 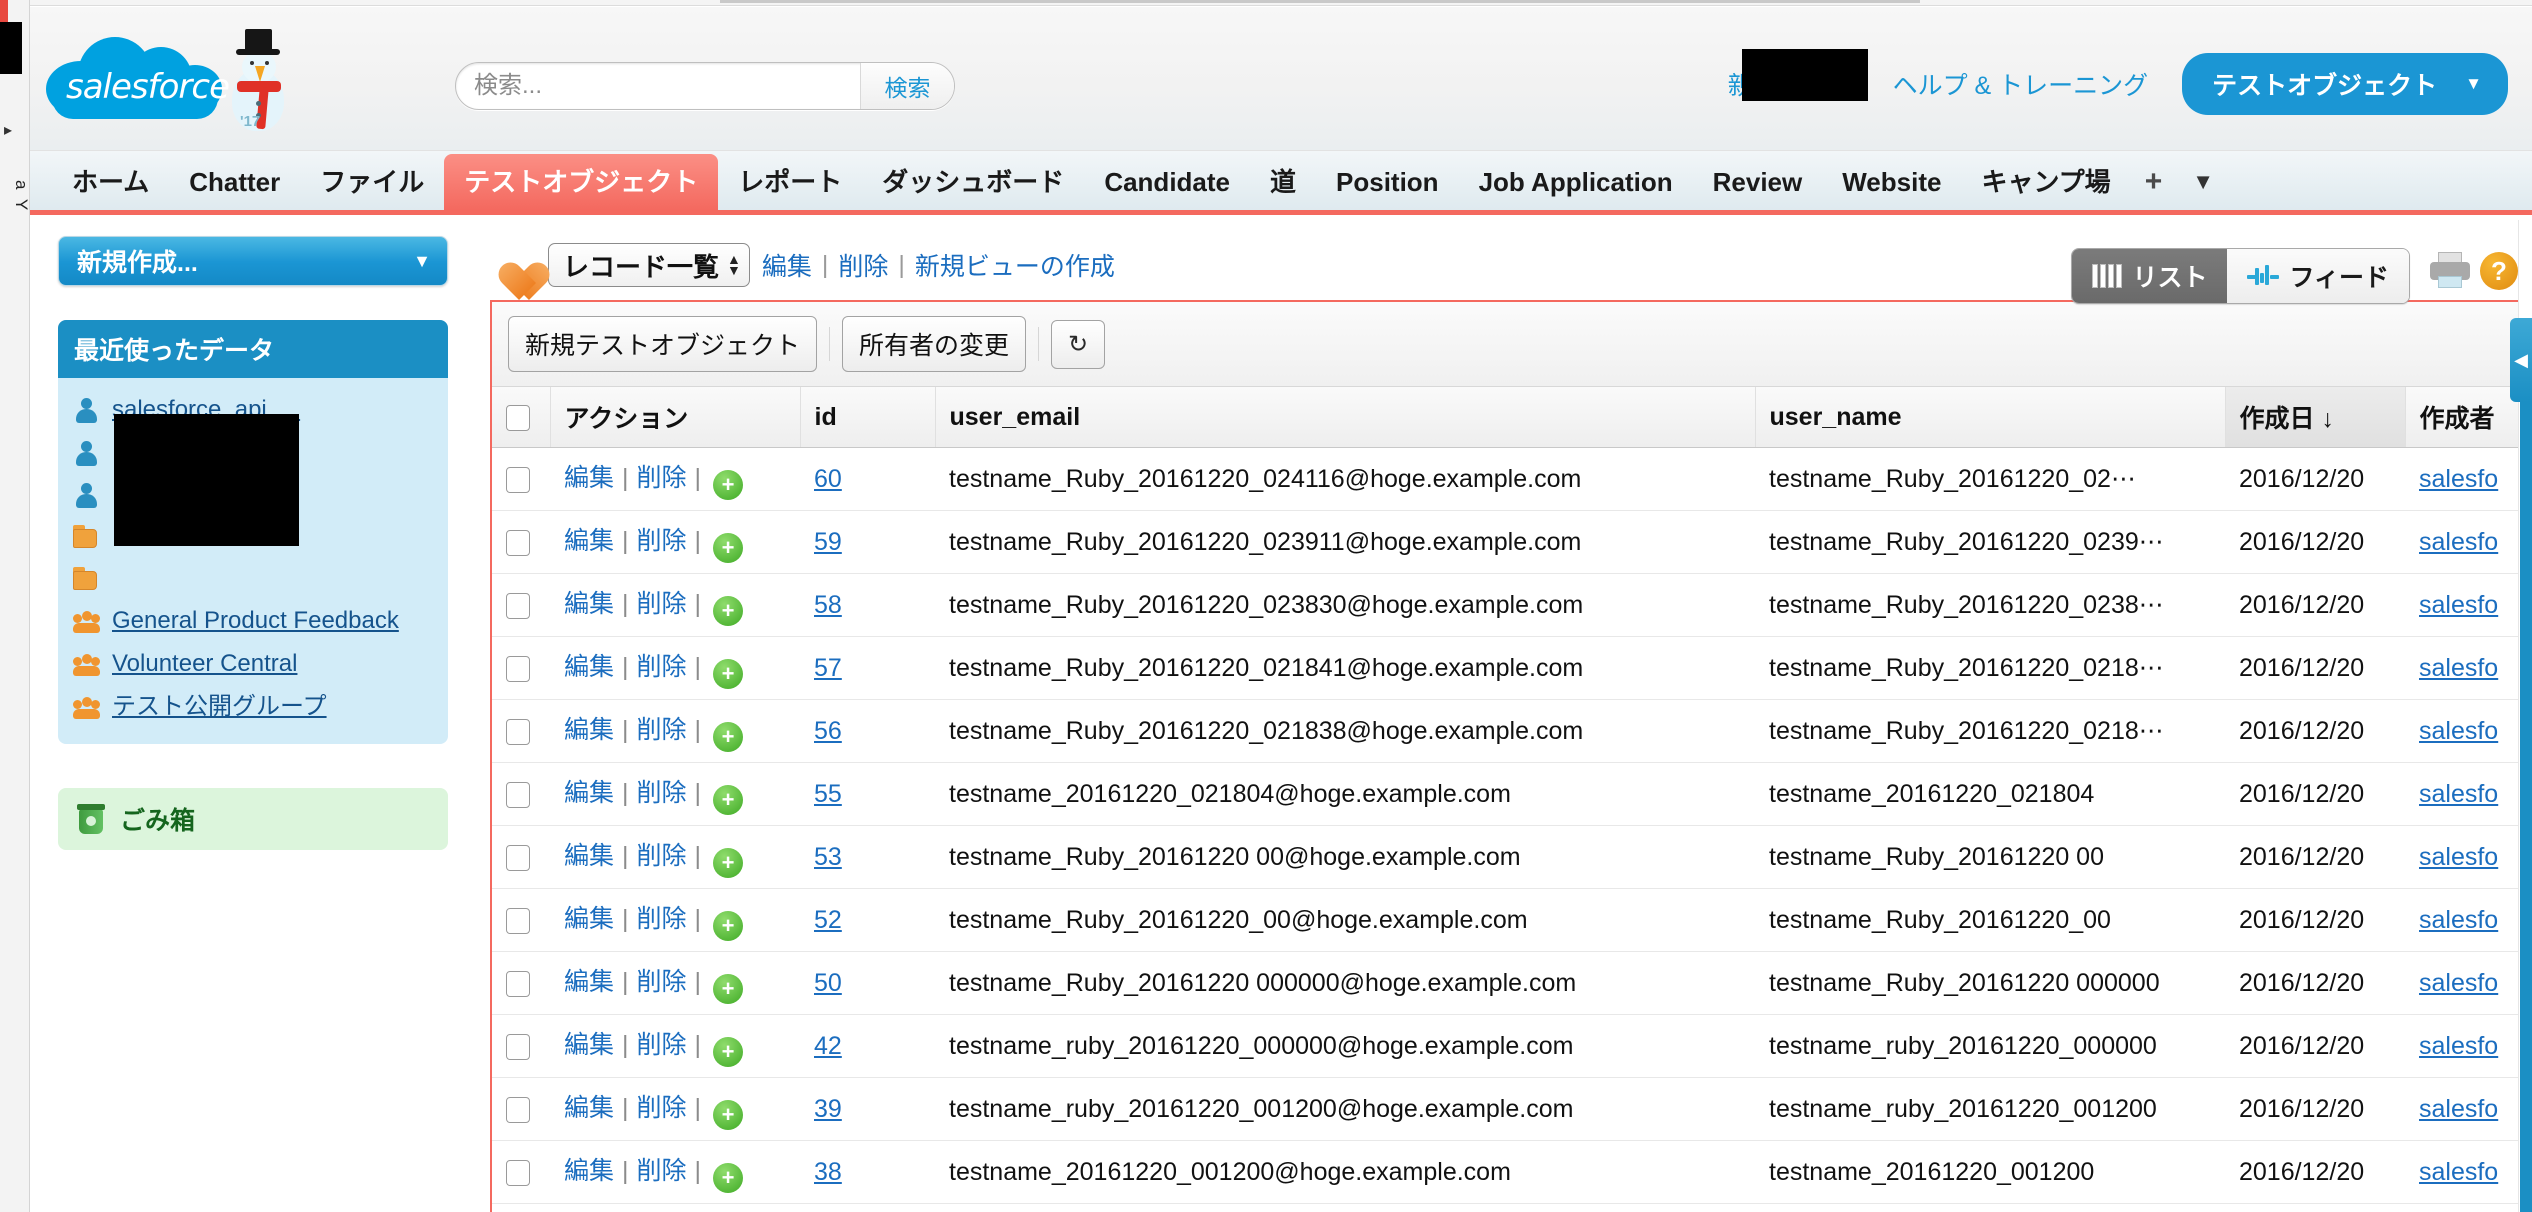 I want to click on feed-view-toggle: フィード, so click(x=2318, y=276).